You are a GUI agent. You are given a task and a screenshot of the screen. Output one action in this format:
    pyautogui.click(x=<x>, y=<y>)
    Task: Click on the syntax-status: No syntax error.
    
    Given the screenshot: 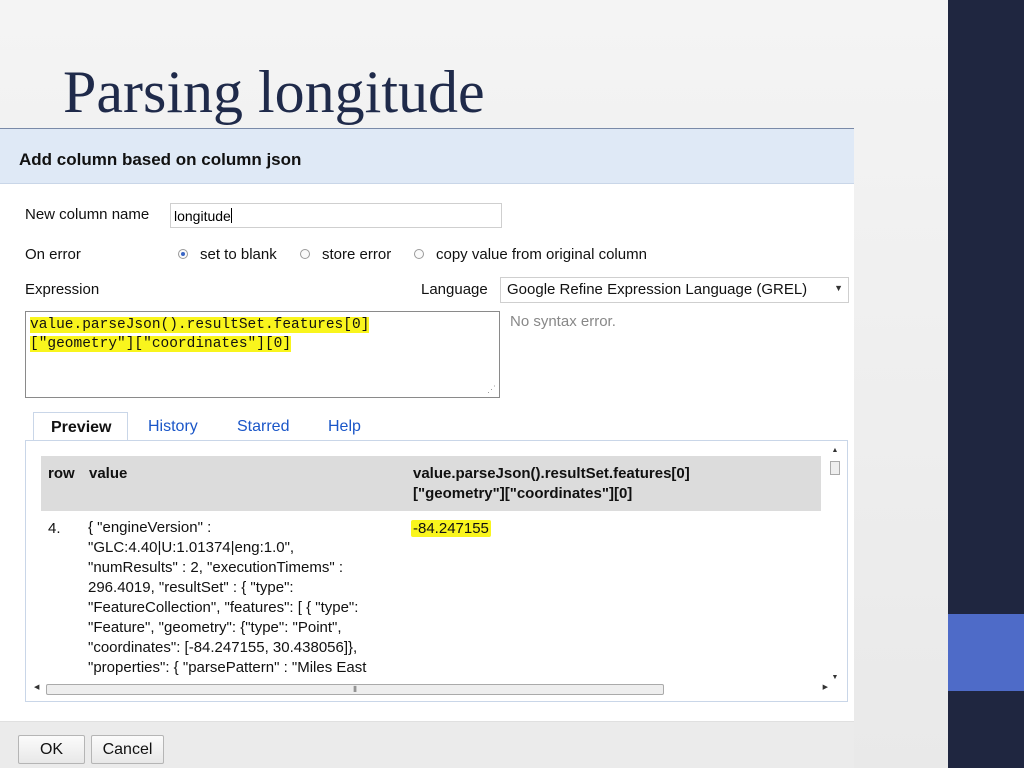 What is the action you would take?
    pyautogui.click(x=563, y=321)
    